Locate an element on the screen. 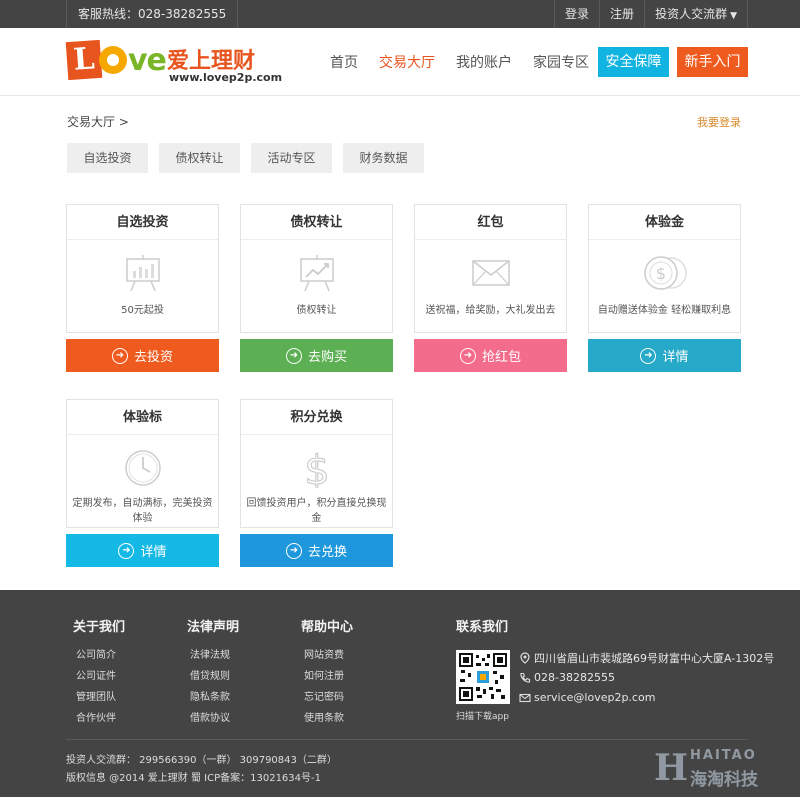  card-desc: 定期发布，自动满标，完美投资体验 is located at coordinates (142, 511).